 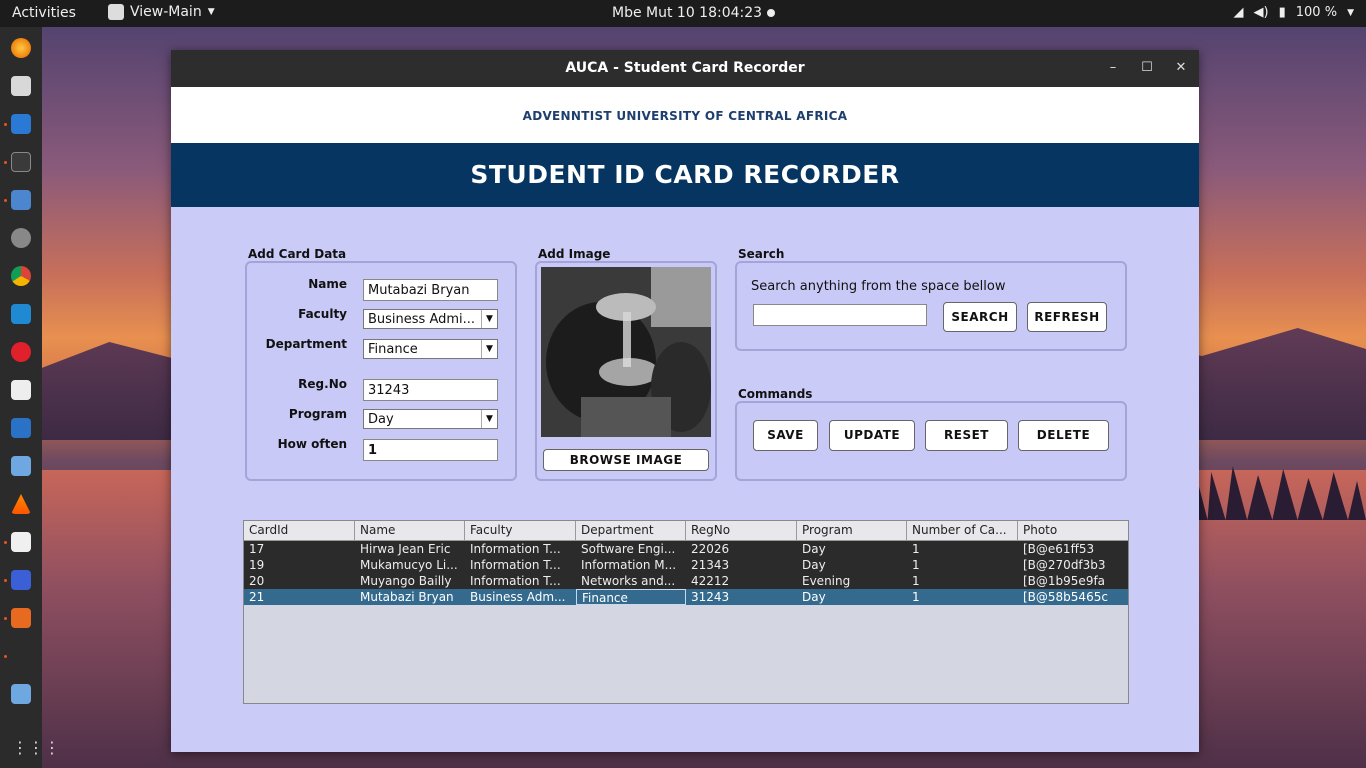 What do you see at coordinates (21, 390) in the screenshot?
I see `downloader-icon` at bounding box center [21, 390].